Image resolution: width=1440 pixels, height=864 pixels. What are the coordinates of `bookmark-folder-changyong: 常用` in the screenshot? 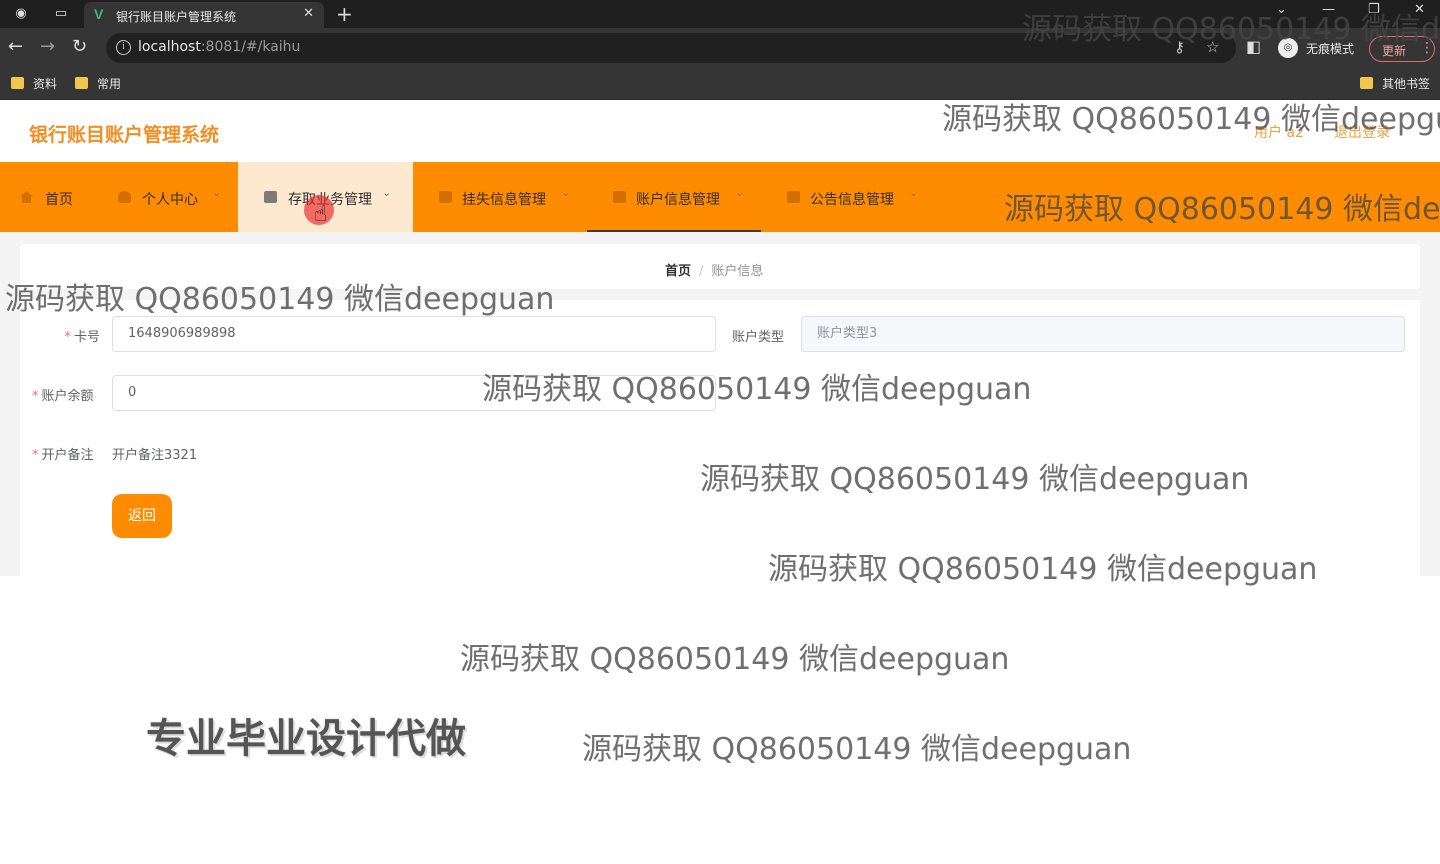 It's located at (105, 84).